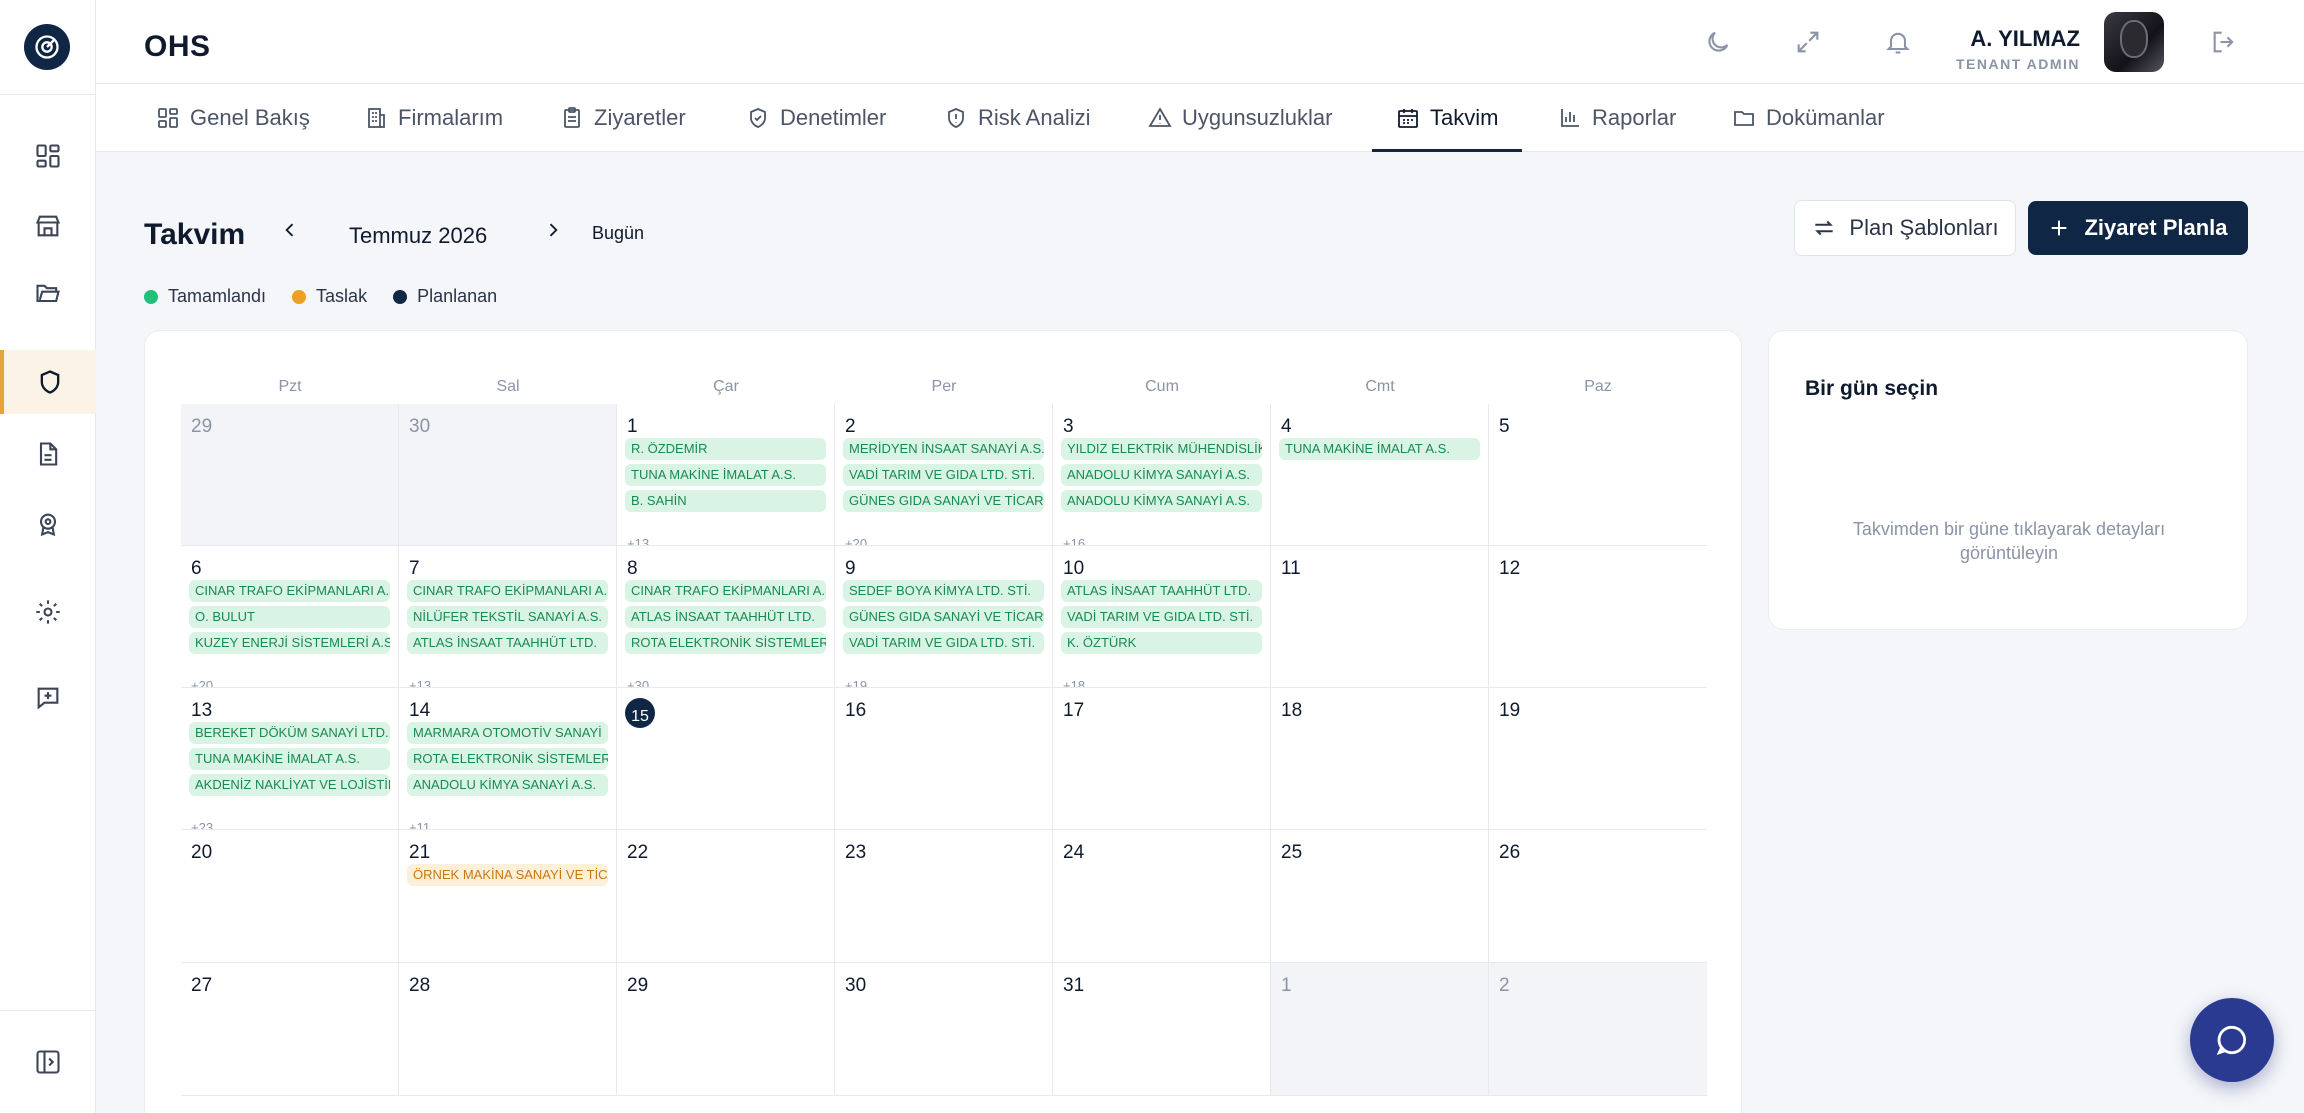 Image resolution: width=2304 pixels, height=1113 pixels. What do you see at coordinates (48, 226) in the screenshot?
I see `sidebar-item-stores` at bounding box center [48, 226].